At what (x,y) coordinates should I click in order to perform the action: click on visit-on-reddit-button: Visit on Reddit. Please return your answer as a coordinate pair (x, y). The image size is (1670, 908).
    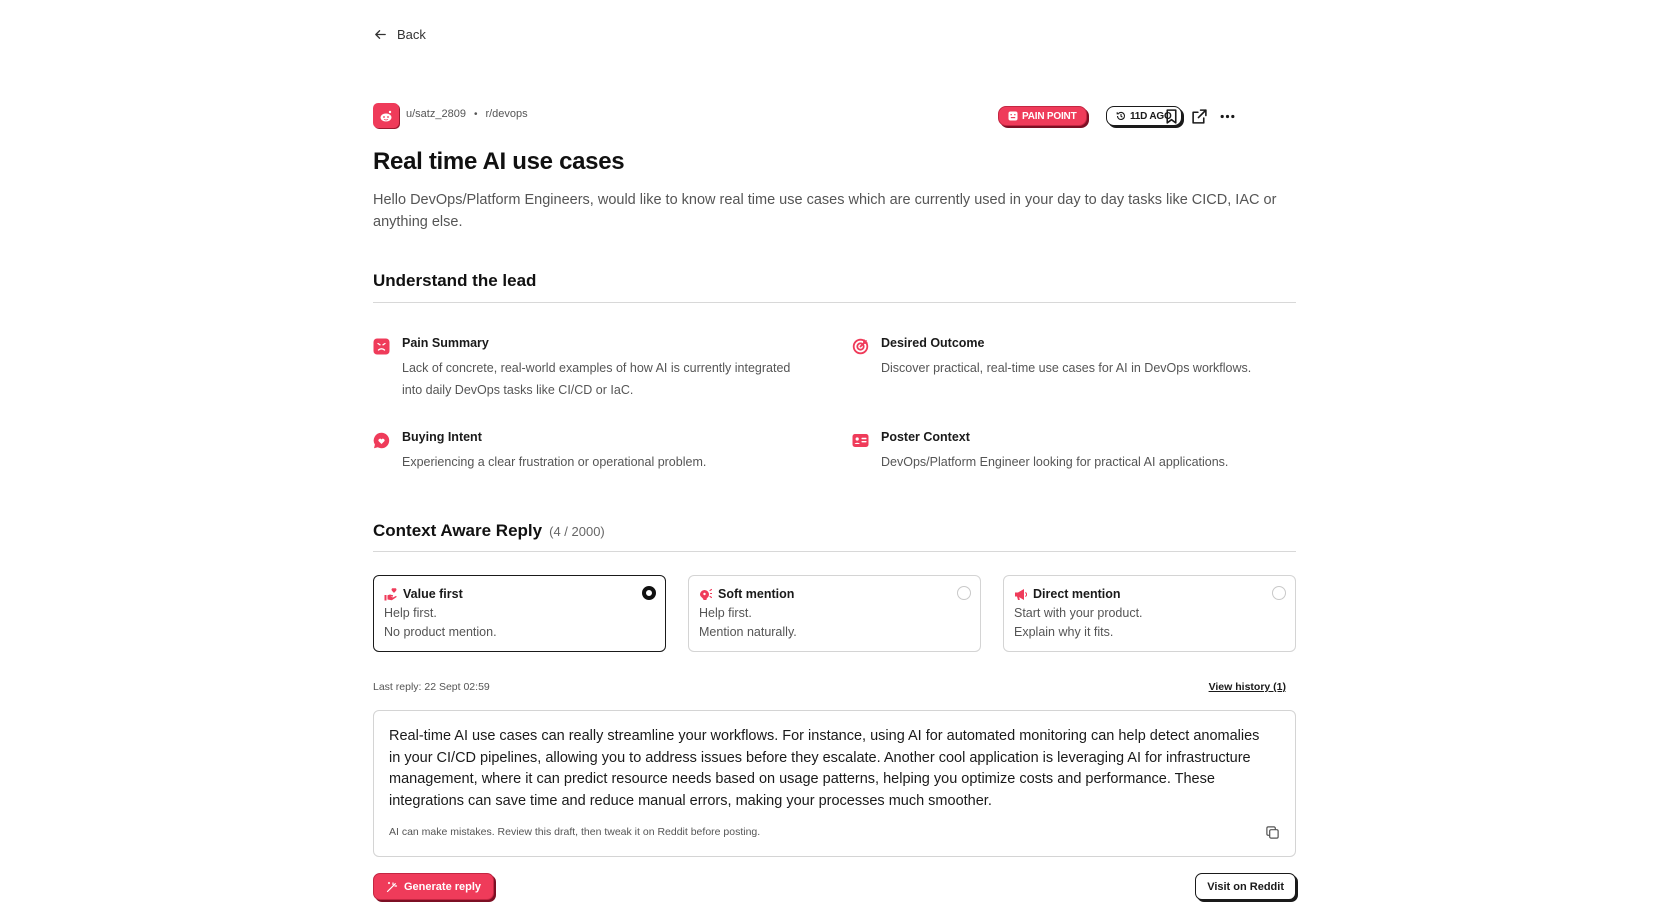
    Looking at the image, I should click on (1245, 886).